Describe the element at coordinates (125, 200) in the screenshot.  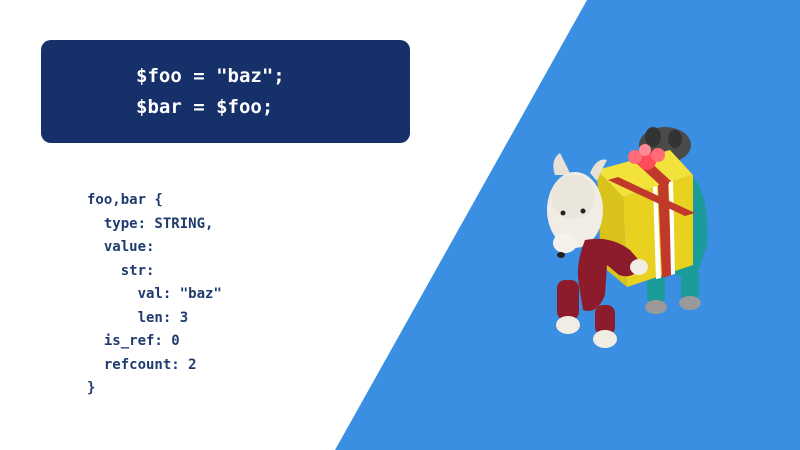
I see `zval-line: foo,bar {` at that location.